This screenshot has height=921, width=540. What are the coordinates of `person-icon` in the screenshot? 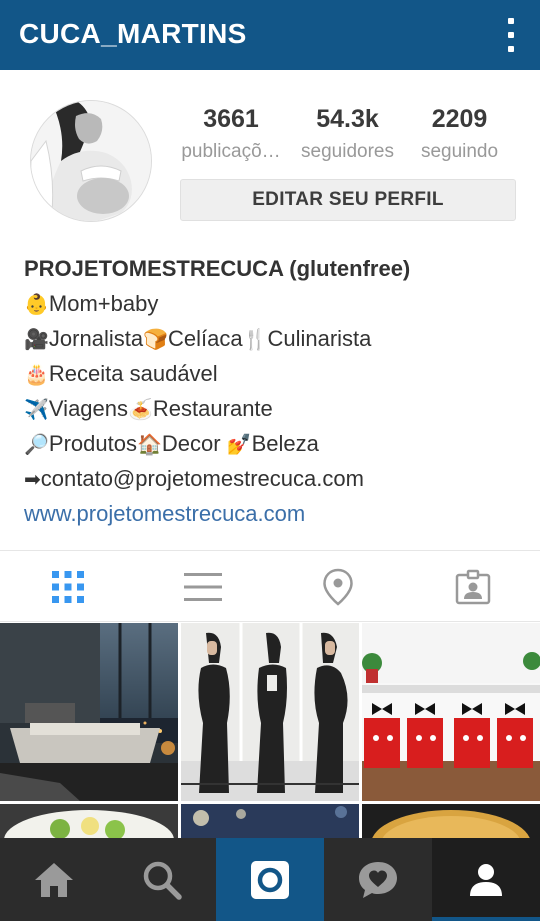 It's located at (486, 879).